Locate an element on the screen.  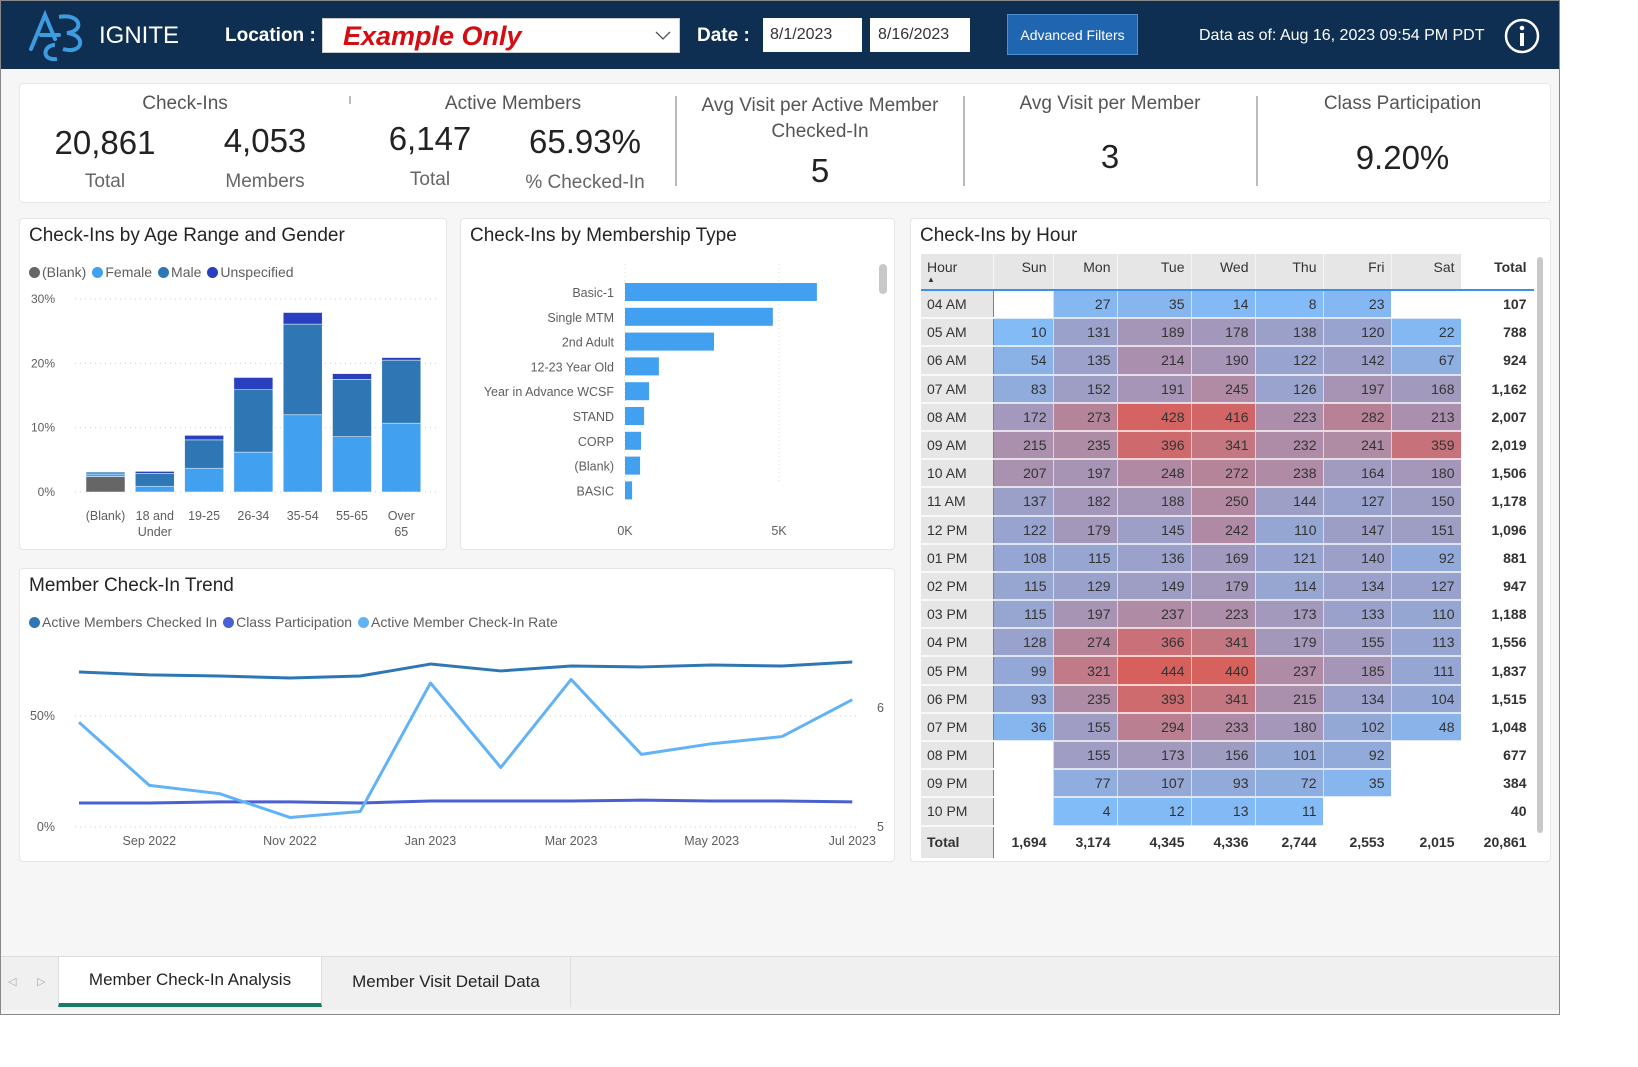
column-header: Wed is located at coordinates (1223, 272).